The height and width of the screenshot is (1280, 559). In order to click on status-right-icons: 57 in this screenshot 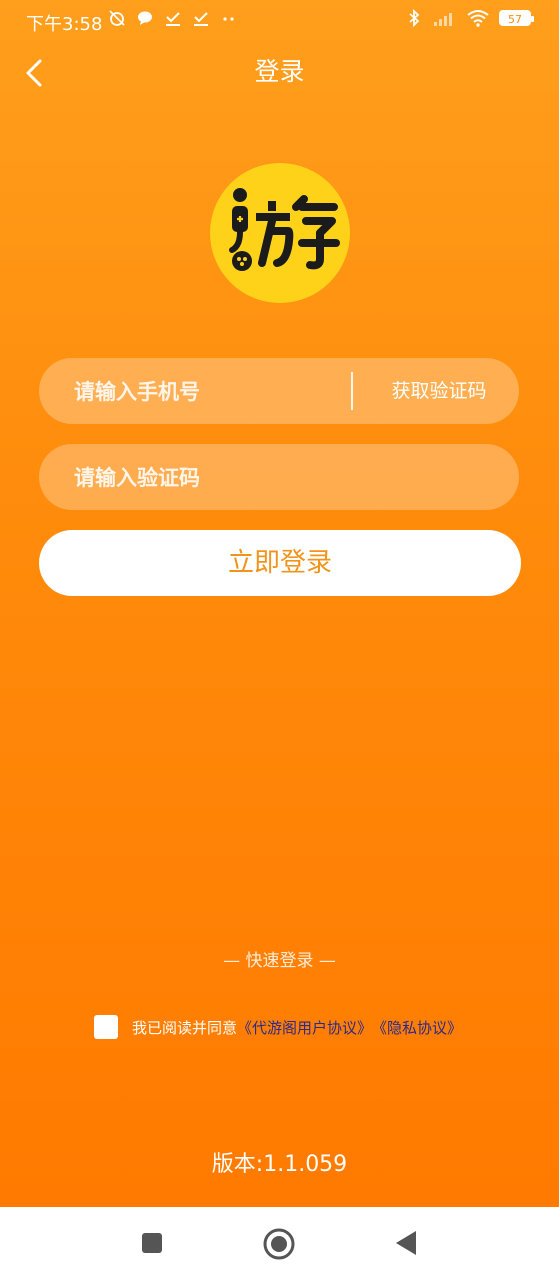, I will do `click(469, 18)`.